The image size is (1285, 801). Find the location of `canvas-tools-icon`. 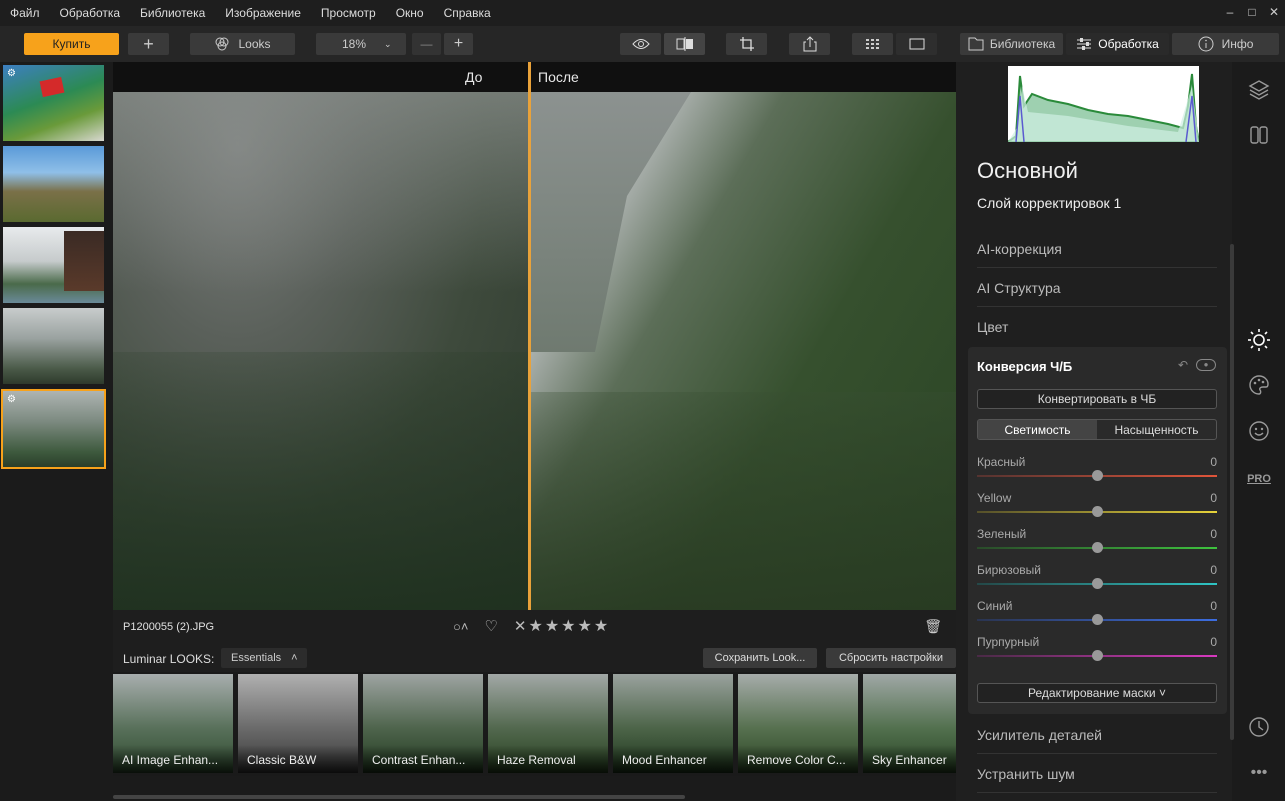

canvas-tools-icon is located at coordinates (1259, 135).